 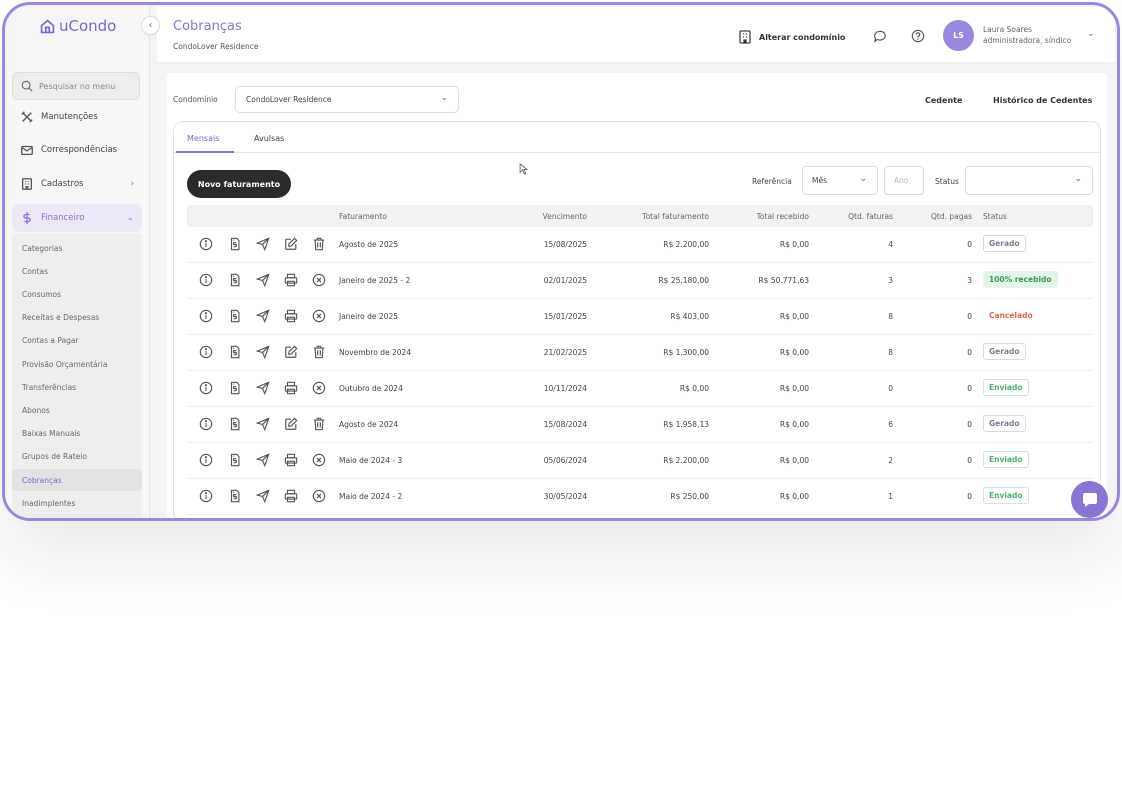 What do you see at coordinates (370, 460) in the screenshot?
I see `cell-faturamento: Maio de 2024 - 3` at bounding box center [370, 460].